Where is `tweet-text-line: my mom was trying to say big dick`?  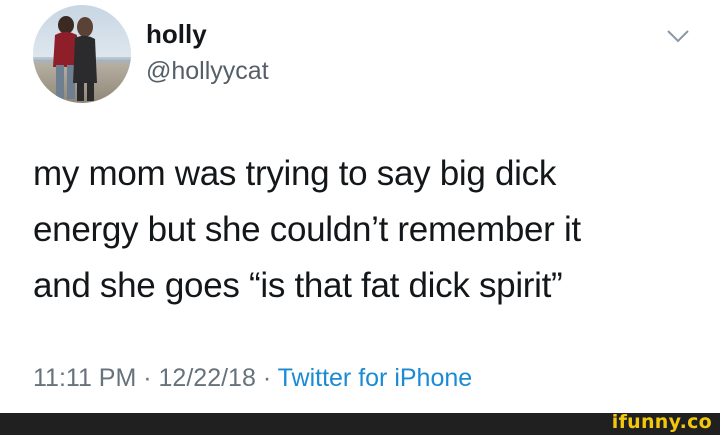 tweet-text-line: my mom was trying to say big dick is located at coordinates (295, 173).